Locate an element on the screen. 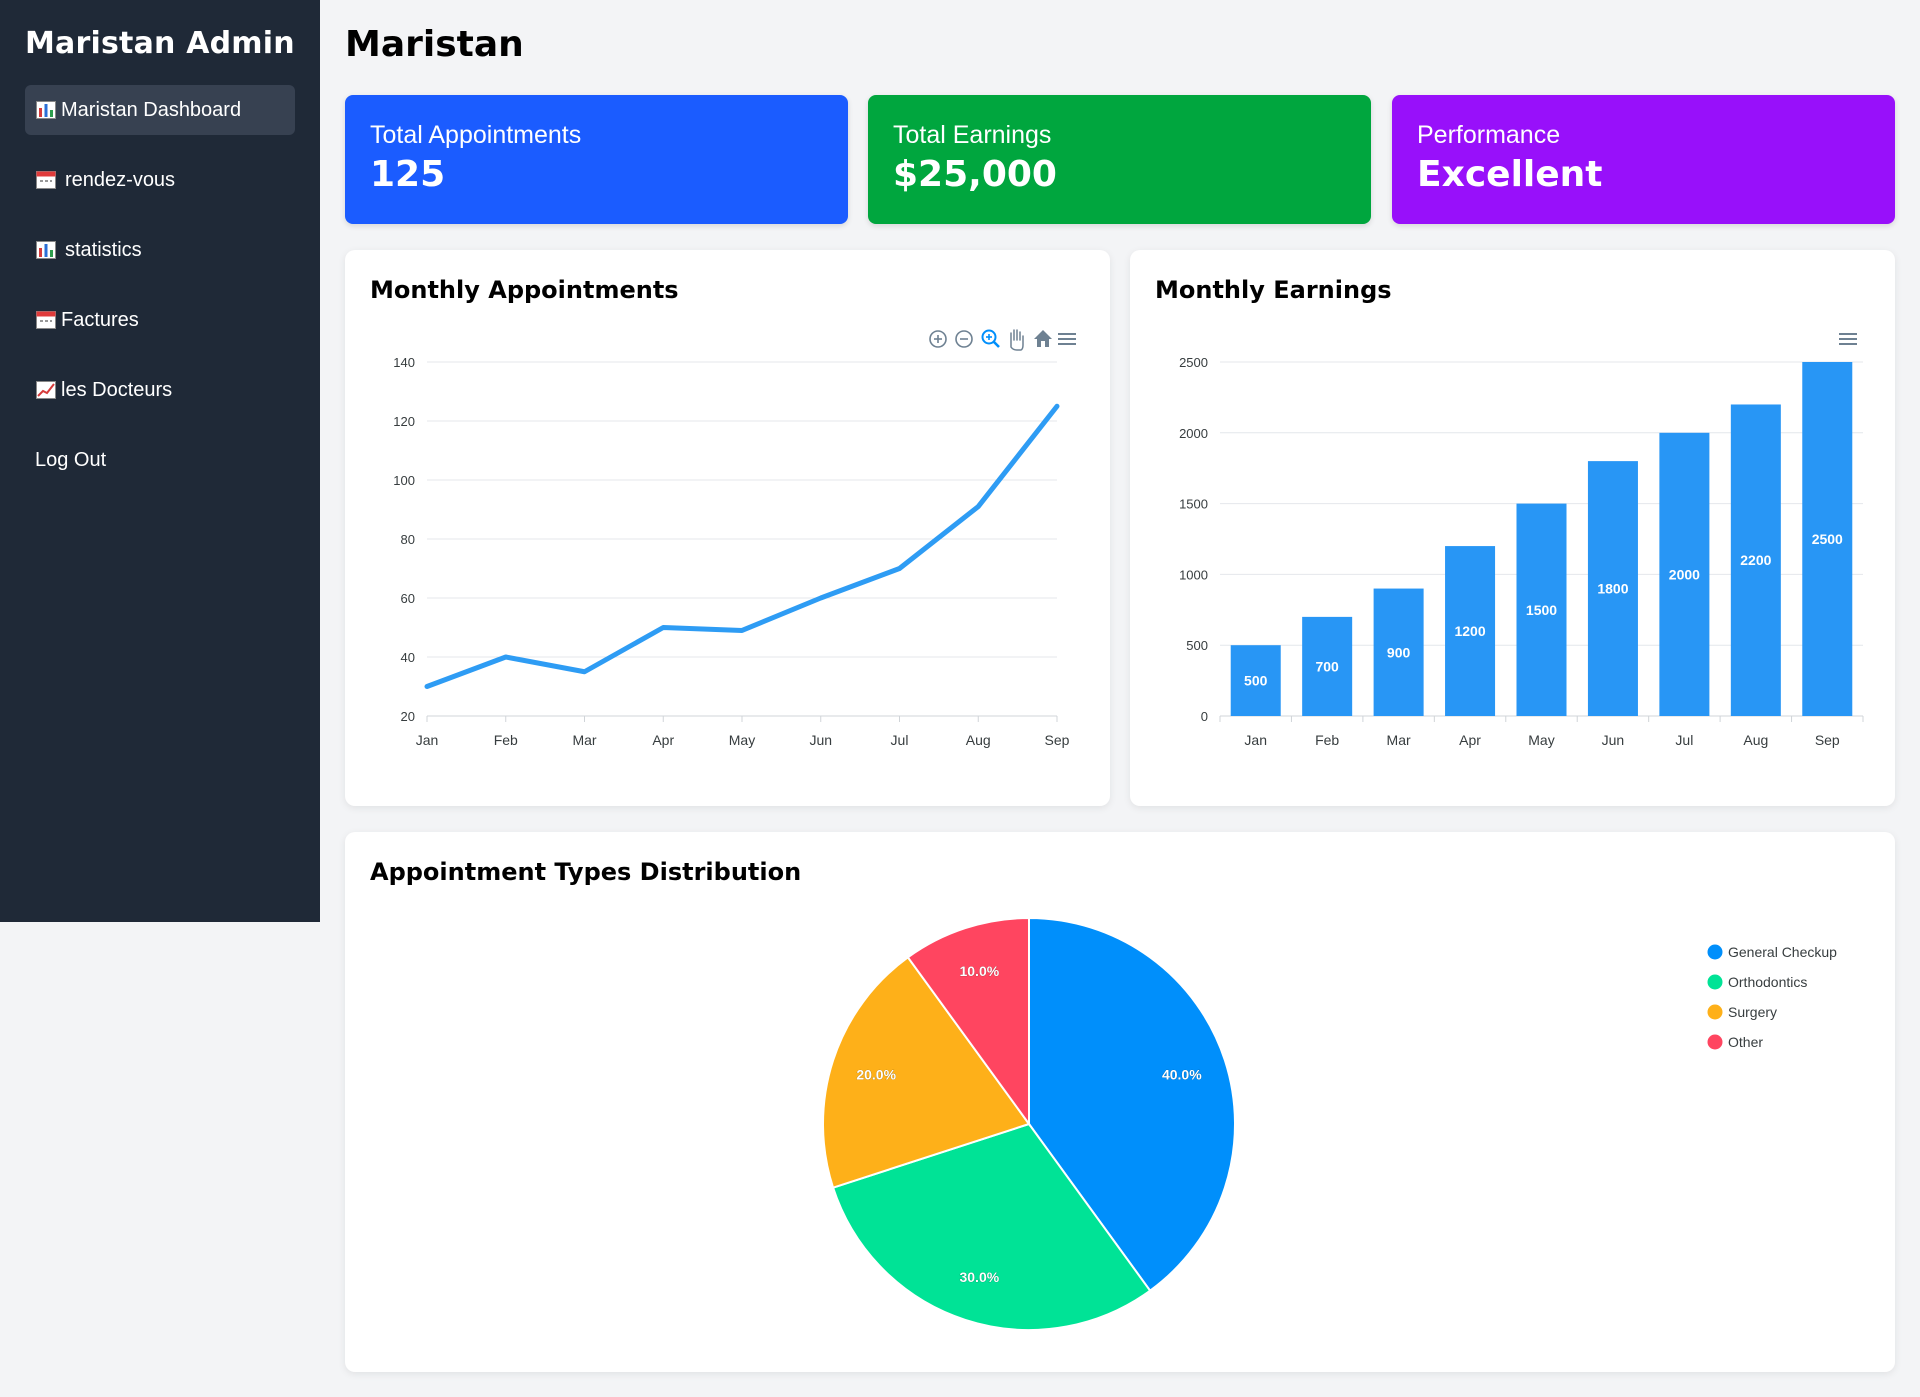 The width and height of the screenshot is (1920, 1397). slice-label: 10.0% is located at coordinates (979, 971).